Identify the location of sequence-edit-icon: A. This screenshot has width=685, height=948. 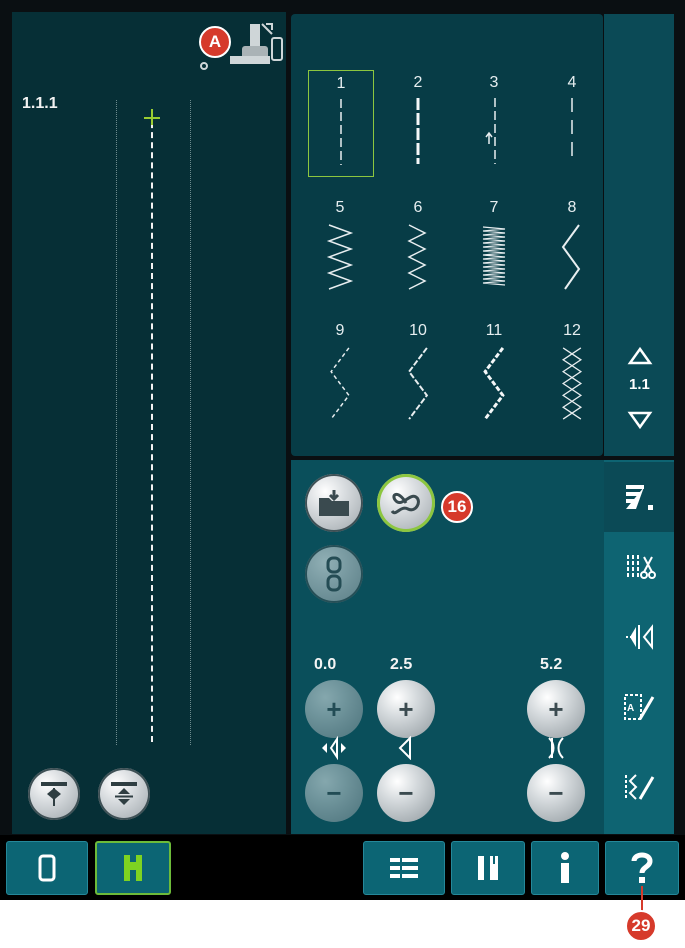
(639, 707).